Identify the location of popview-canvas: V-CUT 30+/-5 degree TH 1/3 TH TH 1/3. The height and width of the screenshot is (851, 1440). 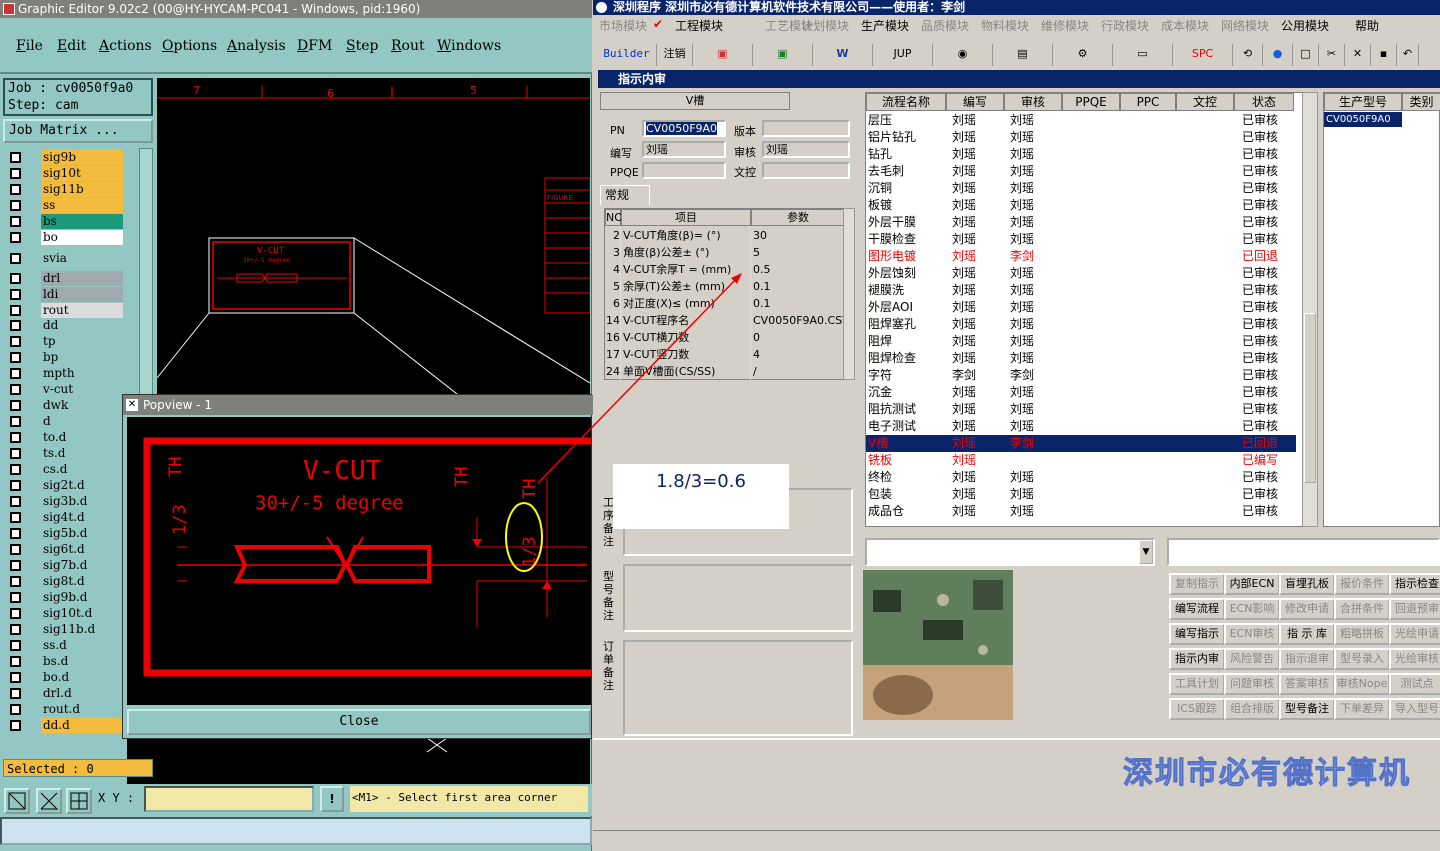
(359, 561).